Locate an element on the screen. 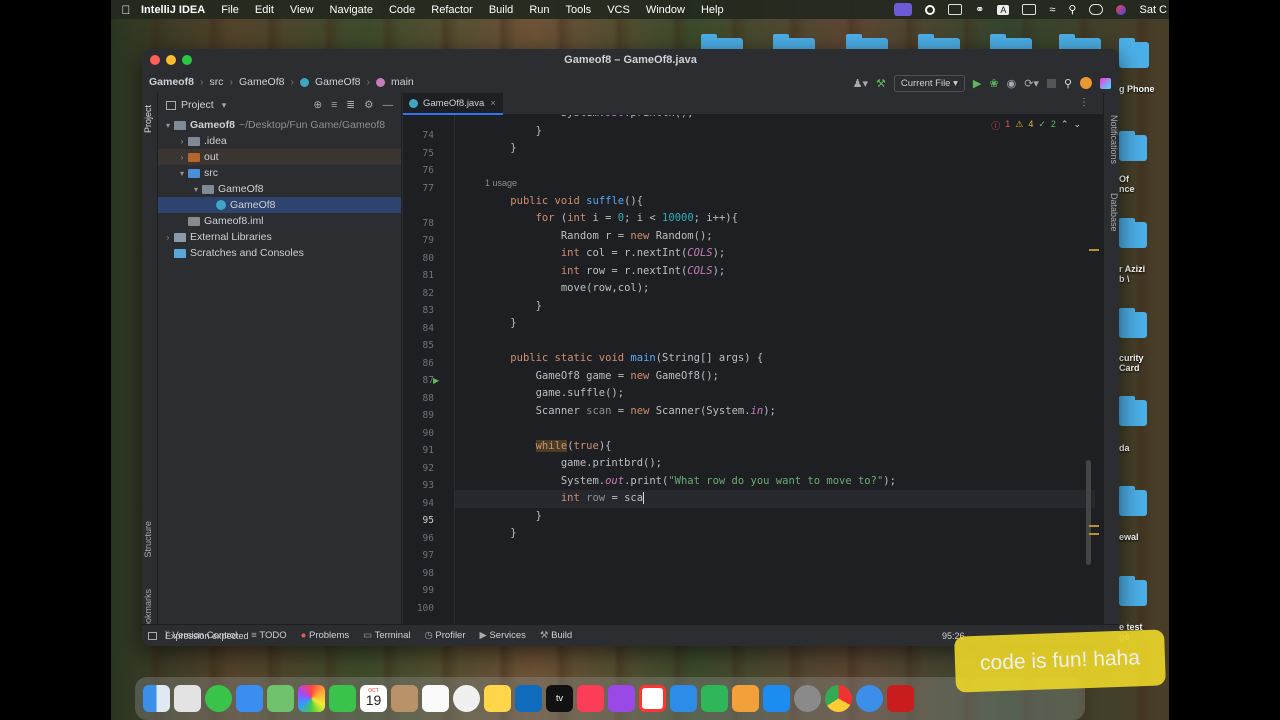 The height and width of the screenshot is (720, 1280). keyboard-input-icon: A is located at coordinates (1003, 9).